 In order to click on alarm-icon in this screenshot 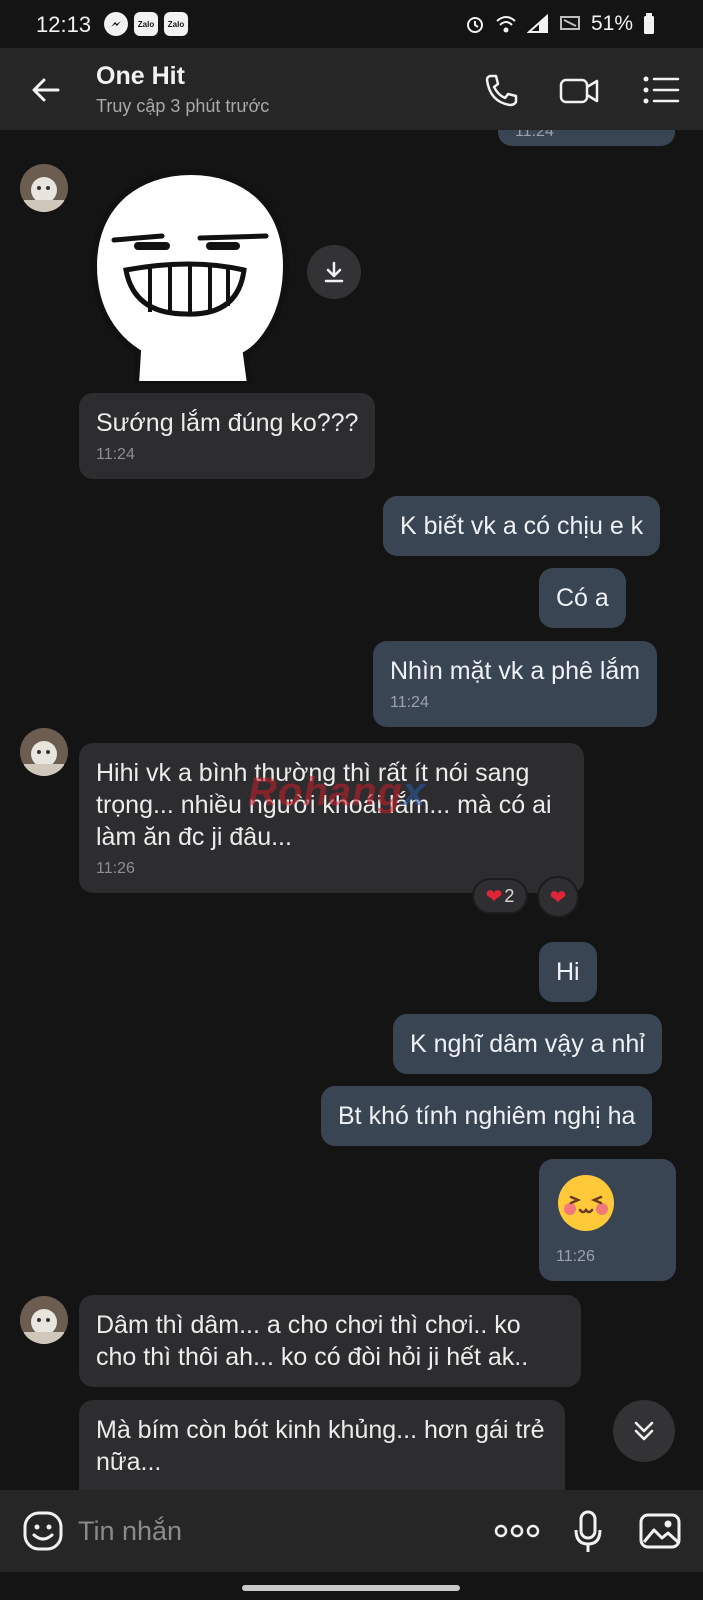, I will do `click(474, 25)`.